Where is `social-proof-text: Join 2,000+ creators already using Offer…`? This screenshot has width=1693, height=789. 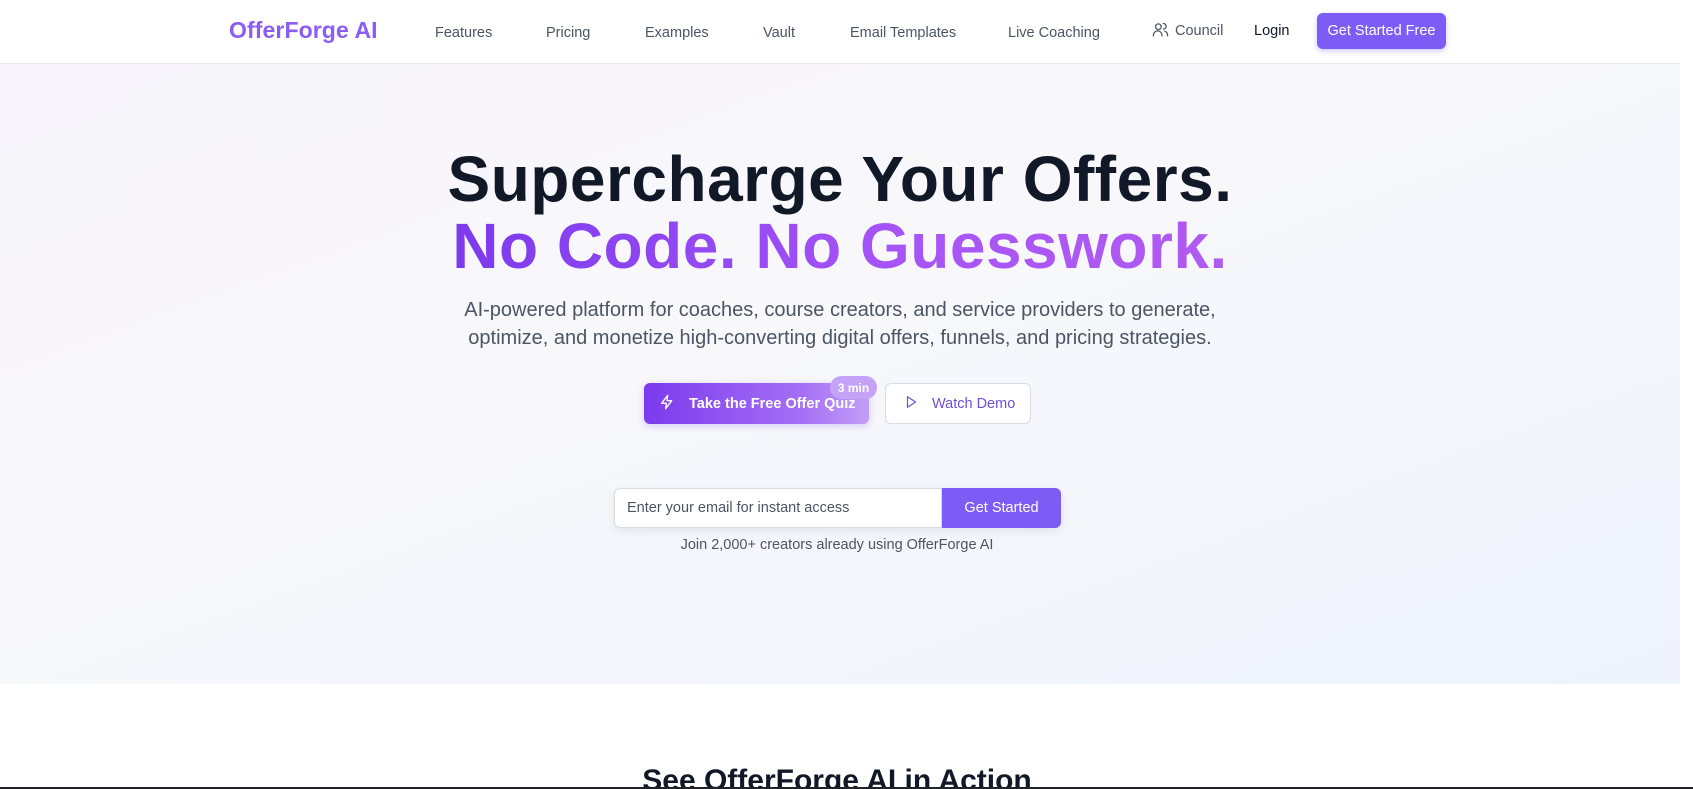 social-proof-text: Join 2,000+ creators already using Offer… is located at coordinates (837, 545).